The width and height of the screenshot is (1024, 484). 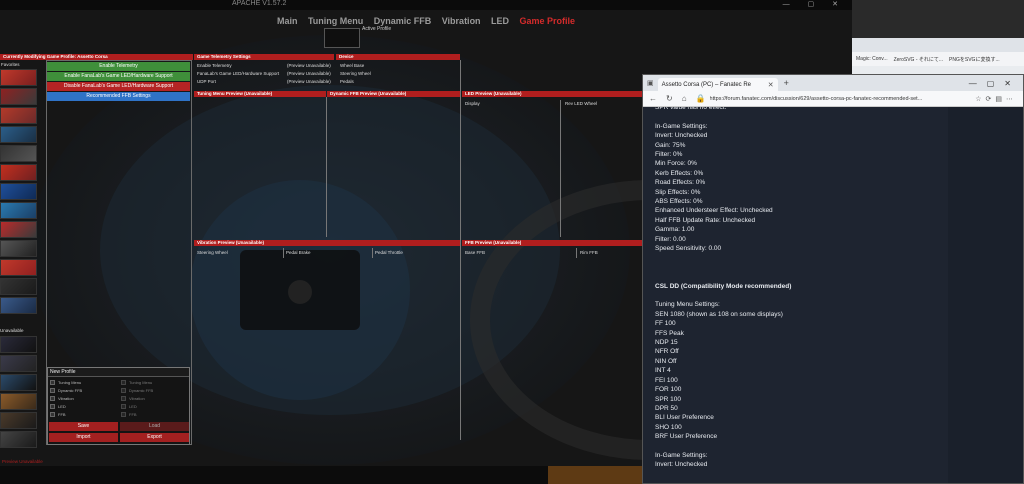 I want to click on ffb-preview-header: FFB Preview (Unavailable), so click(x=552, y=243).